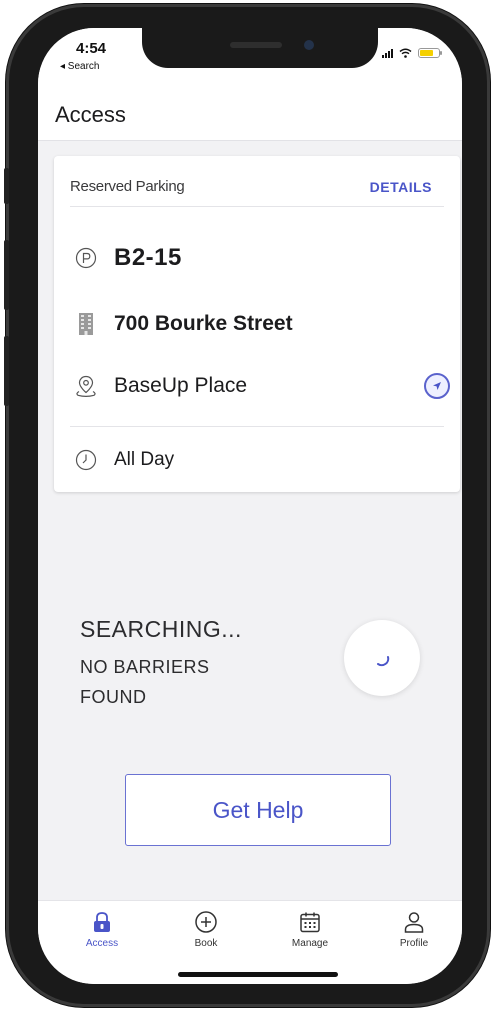 The image size is (496, 1011). What do you see at coordinates (414, 922) in the screenshot?
I see `person-icon` at bounding box center [414, 922].